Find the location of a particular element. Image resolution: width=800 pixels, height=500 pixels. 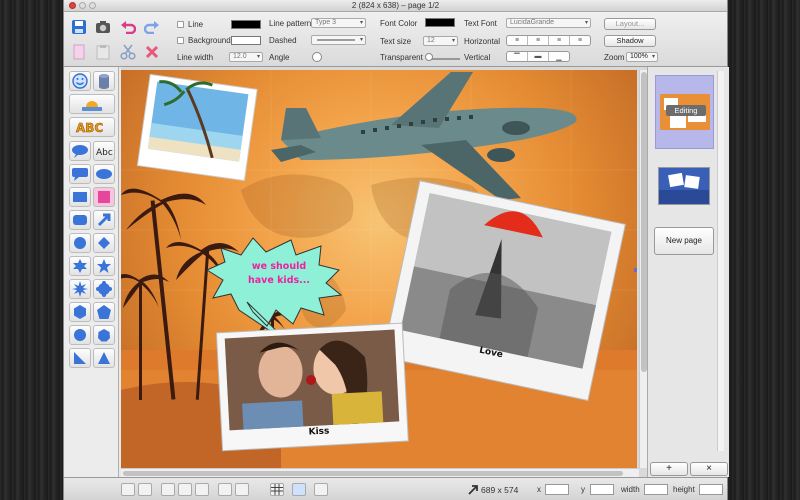

redo-button is located at coordinates (152, 26).